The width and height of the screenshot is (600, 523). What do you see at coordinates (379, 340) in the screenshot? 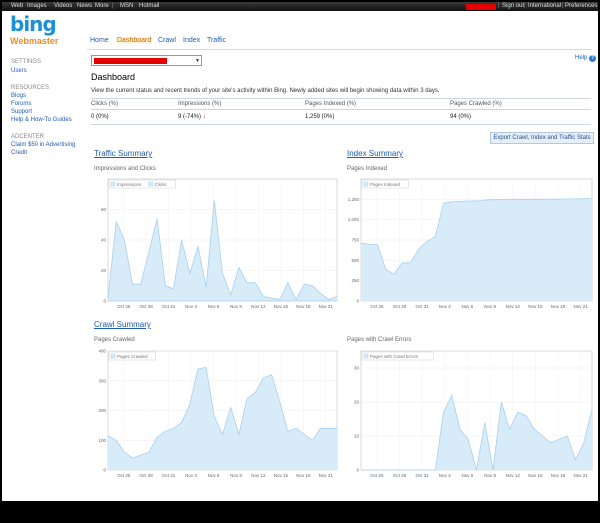
I see `chart-title-crawl-errors: Pages with Crawl Errors` at bounding box center [379, 340].